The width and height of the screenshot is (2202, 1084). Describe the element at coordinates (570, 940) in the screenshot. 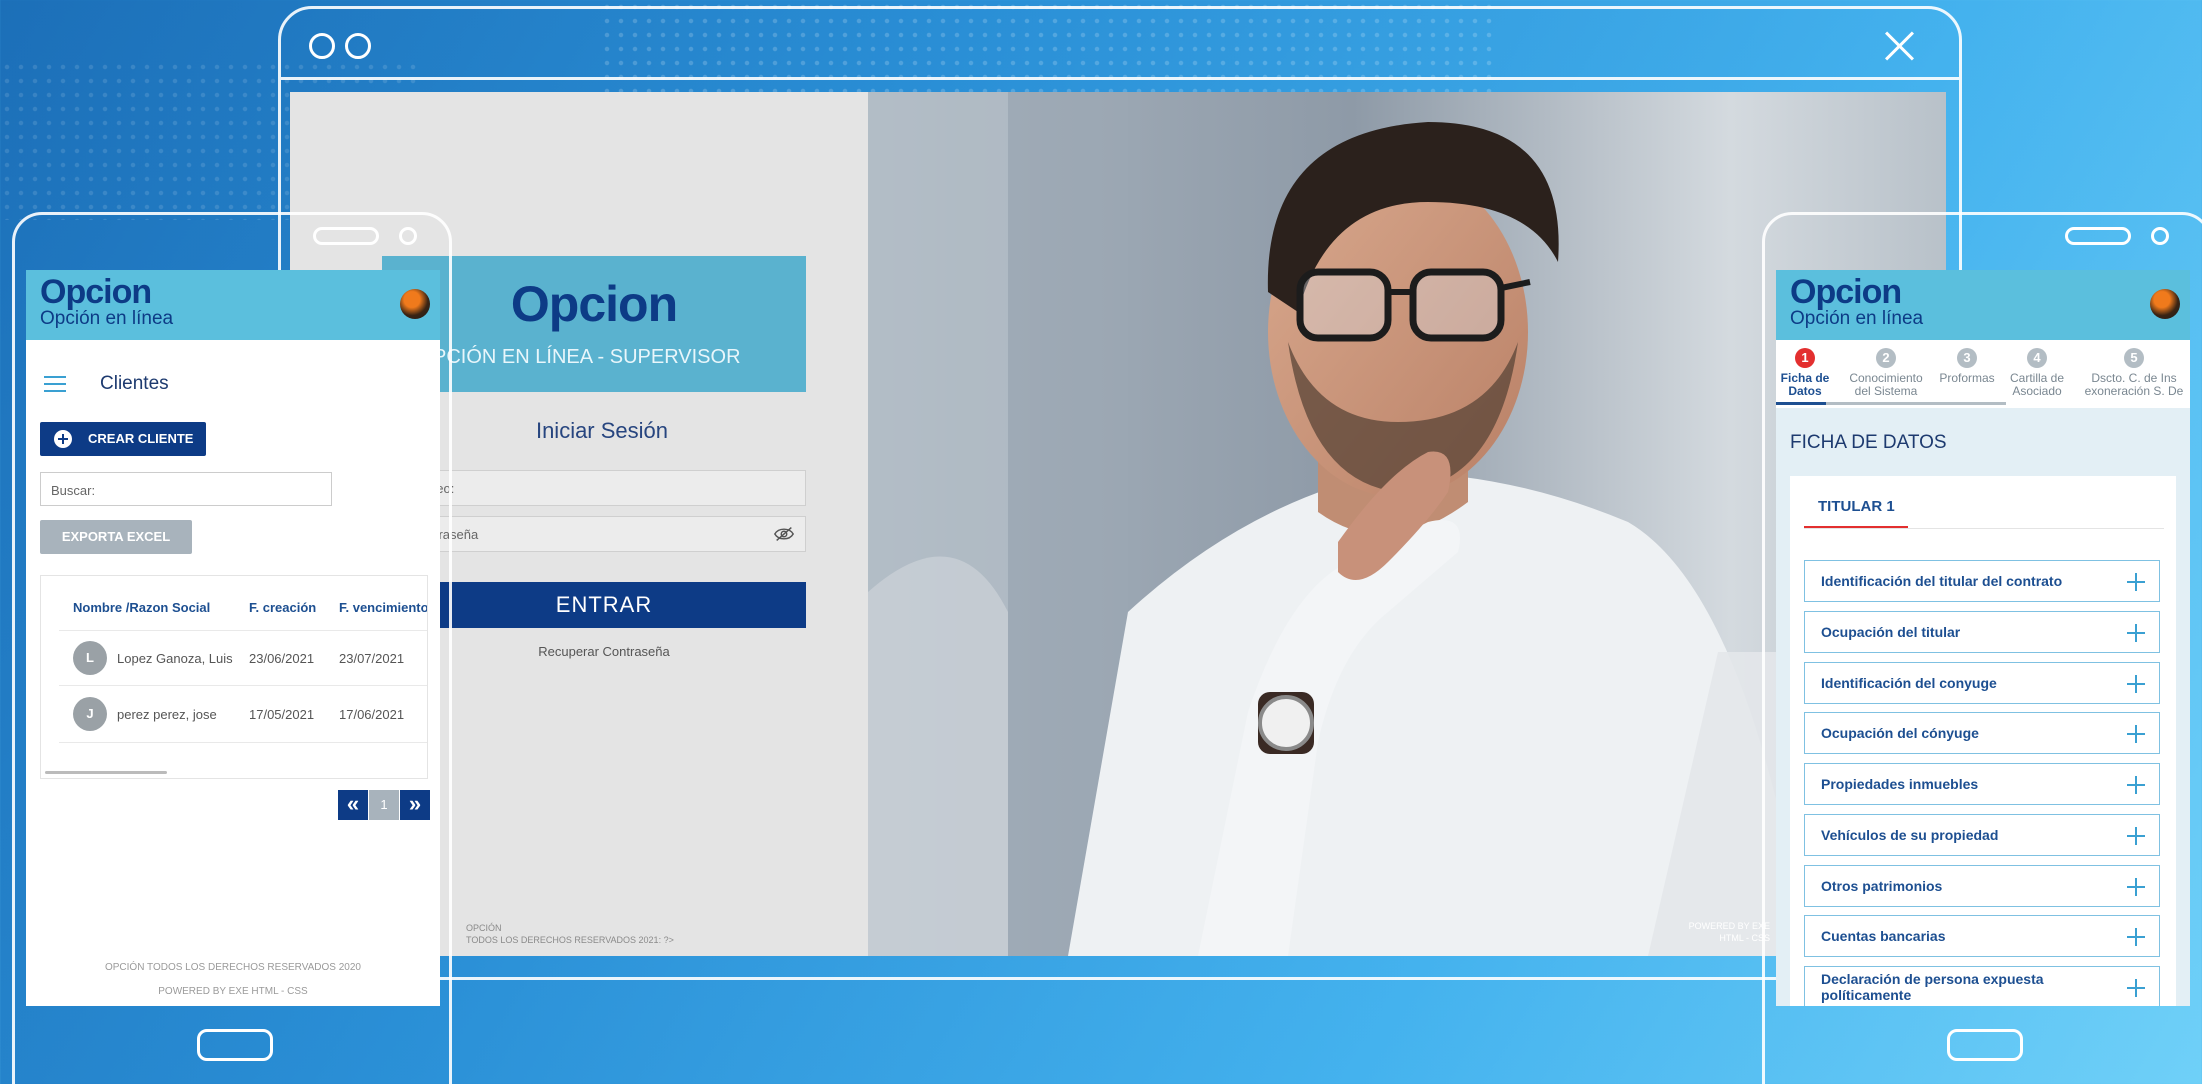

I see `footer-copyright: TODOS LOS DERECHOS RESERVADOS 2021: ?>` at that location.